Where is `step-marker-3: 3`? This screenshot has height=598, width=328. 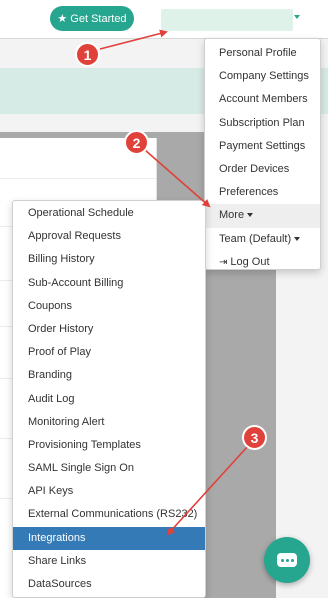 step-marker-3: 3 is located at coordinates (254, 437).